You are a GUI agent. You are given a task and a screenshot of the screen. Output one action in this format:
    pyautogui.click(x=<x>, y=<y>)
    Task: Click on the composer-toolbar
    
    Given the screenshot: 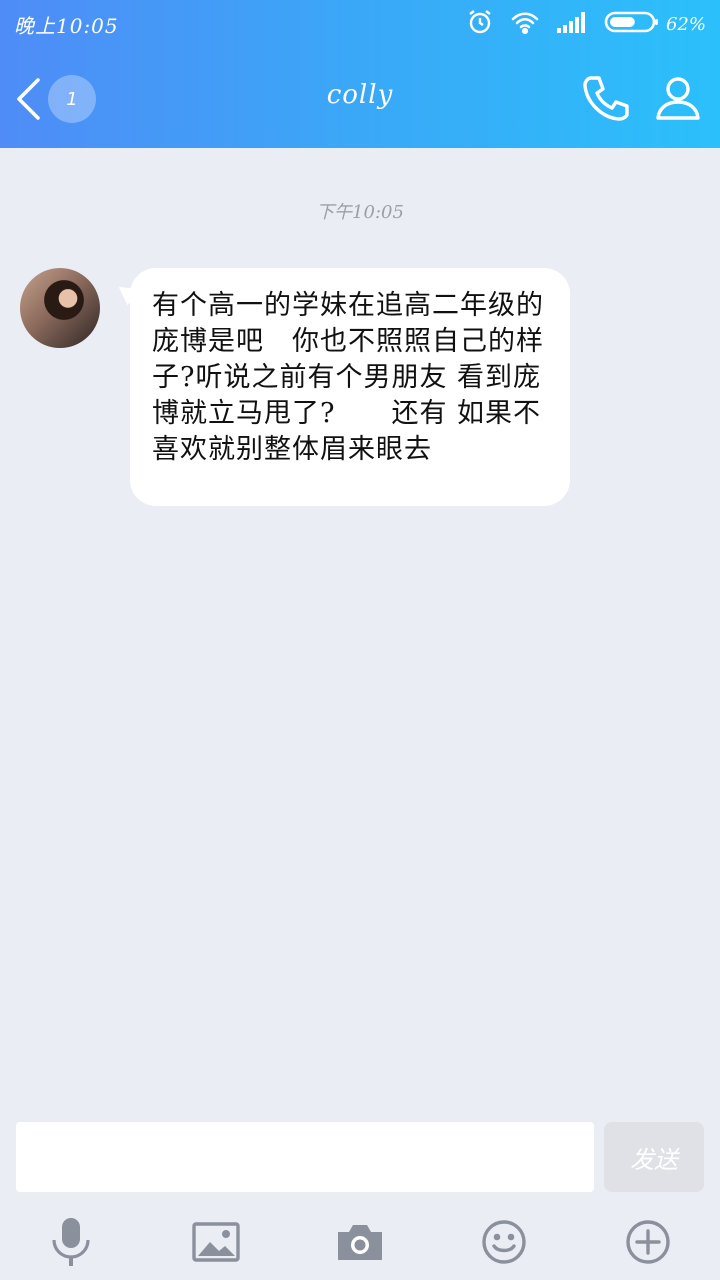 What is the action you would take?
    pyautogui.click(x=360, y=1243)
    